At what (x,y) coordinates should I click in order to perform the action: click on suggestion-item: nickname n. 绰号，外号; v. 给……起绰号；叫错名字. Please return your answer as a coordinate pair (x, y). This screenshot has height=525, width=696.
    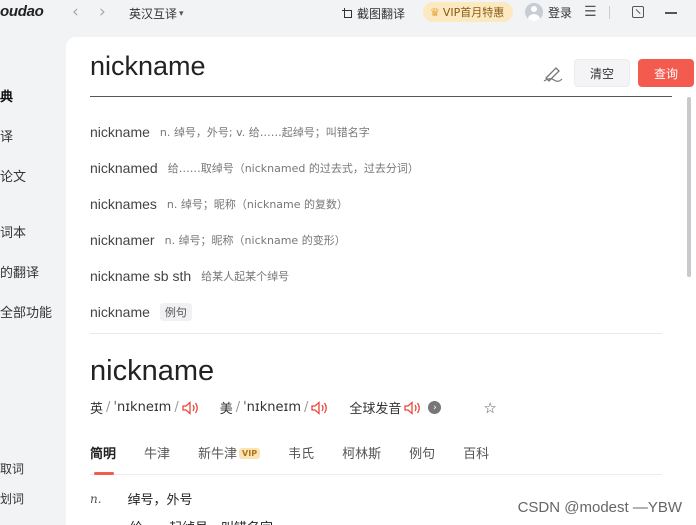
    Looking at the image, I should click on (376, 132).